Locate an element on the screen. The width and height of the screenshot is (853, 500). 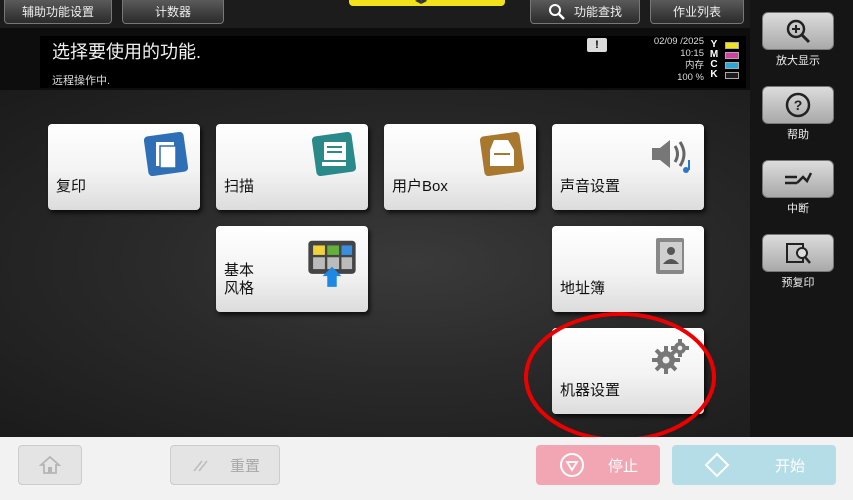
tile-basic-style: 基本 风格 is located at coordinates (292, 269).